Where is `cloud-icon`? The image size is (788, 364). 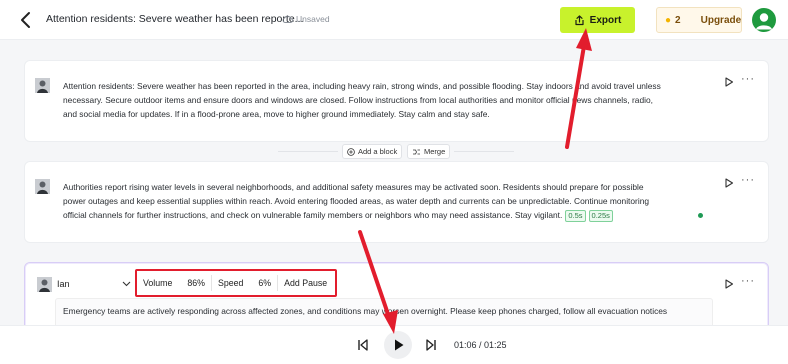
cloud-icon is located at coordinates (287, 19).